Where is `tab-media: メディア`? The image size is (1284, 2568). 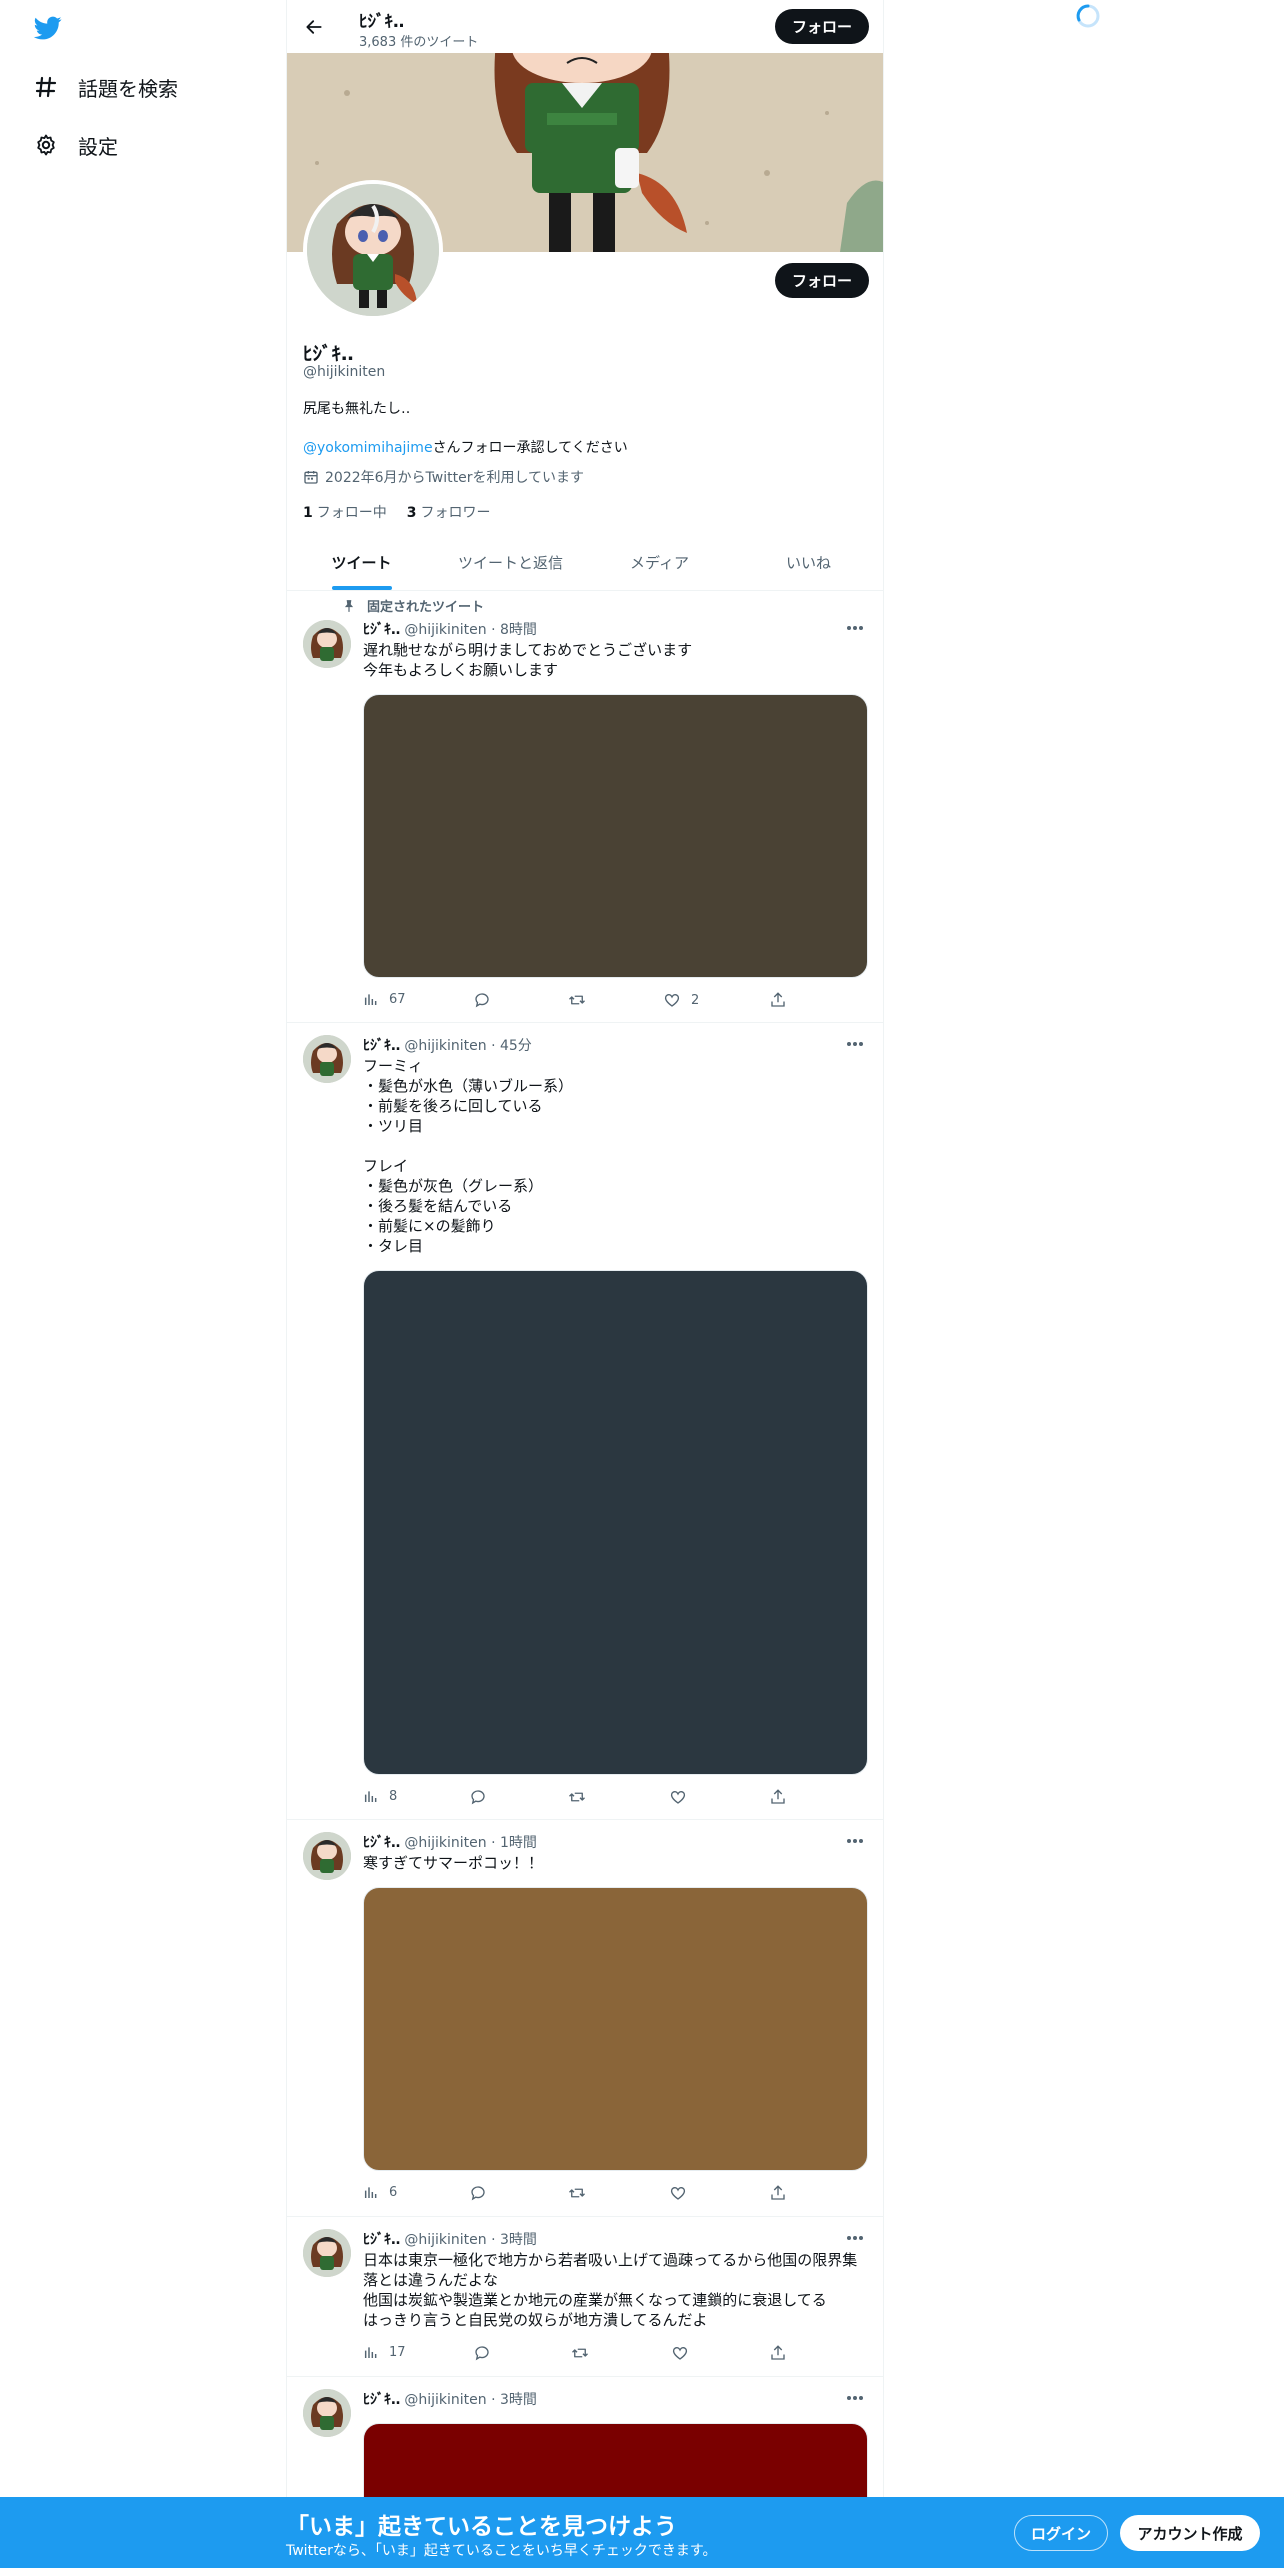 tab-media: メディア is located at coordinates (659, 562).